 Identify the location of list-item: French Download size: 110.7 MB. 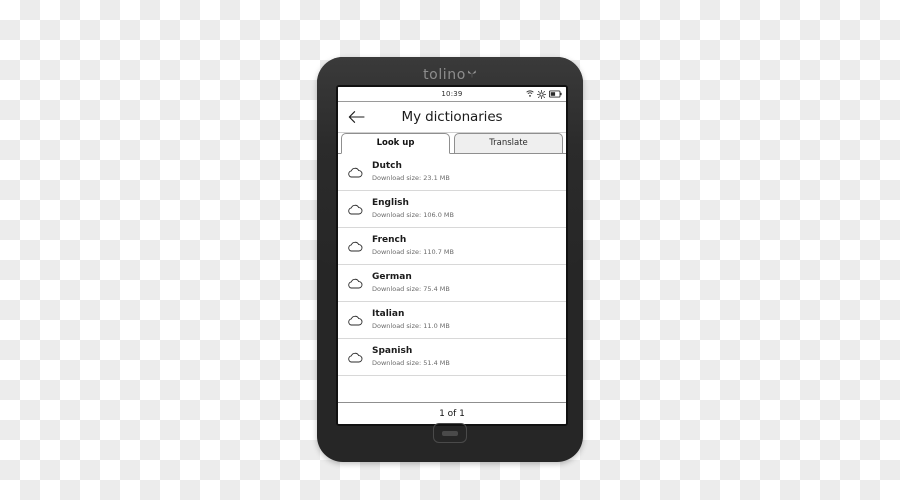
(452, 246).